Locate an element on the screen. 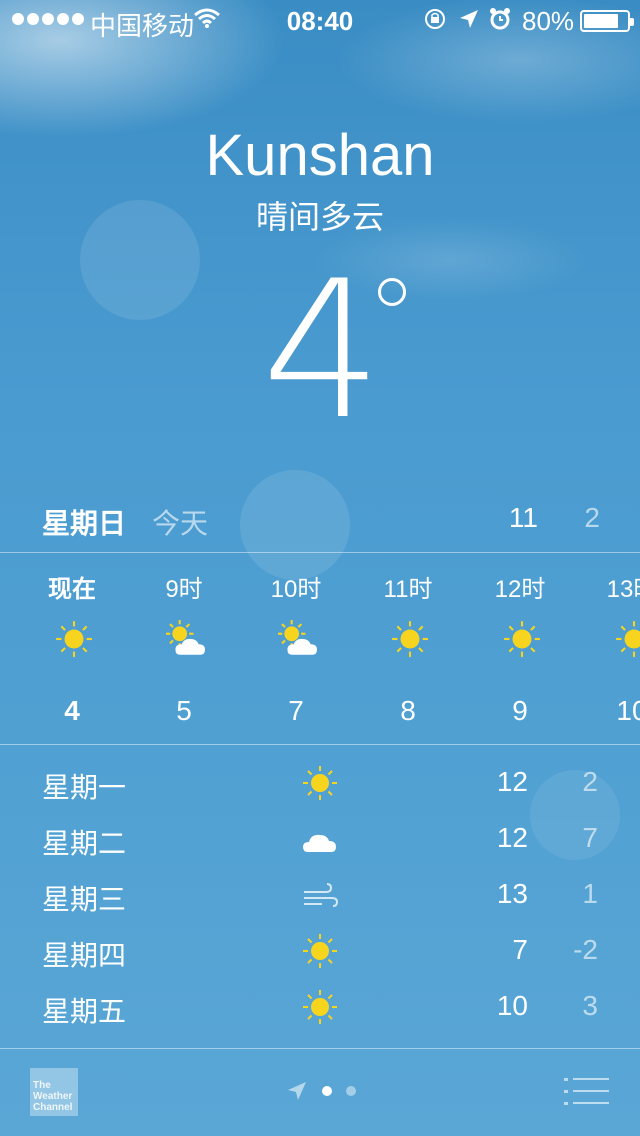 The width and height of the screenshot is (640, 1136). degree-symbol is located at coordinates (392, 292).